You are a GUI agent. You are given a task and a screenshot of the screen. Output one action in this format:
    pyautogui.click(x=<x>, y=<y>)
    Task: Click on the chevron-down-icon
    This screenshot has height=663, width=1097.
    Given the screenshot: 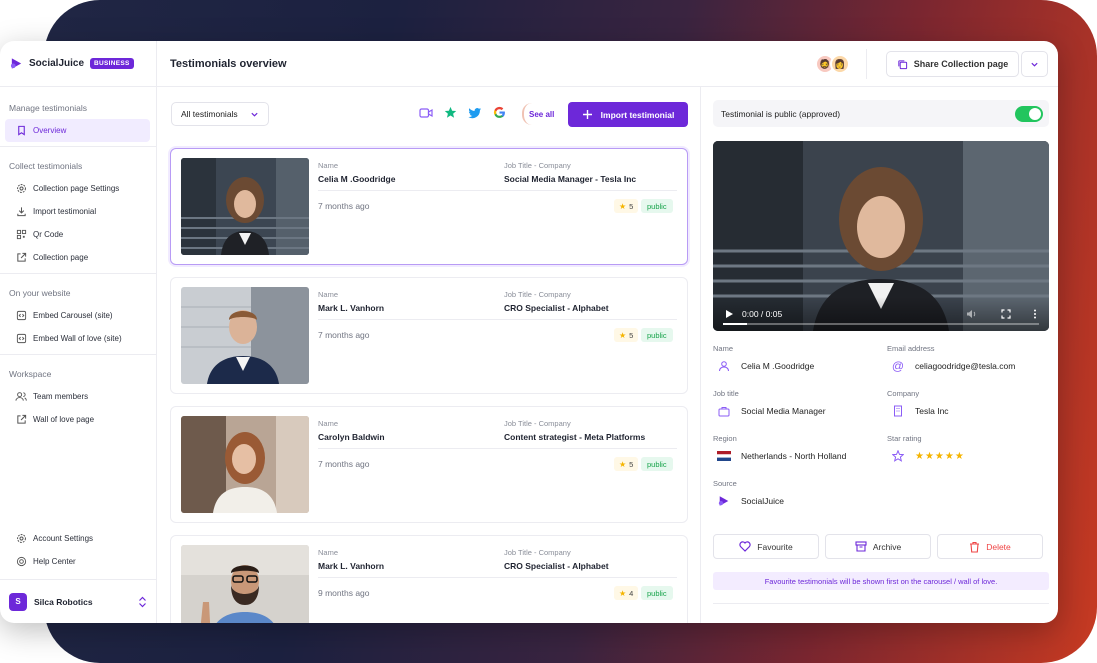 What is the action you would take?
    pyautogui.click(x=1034, y=64)
    